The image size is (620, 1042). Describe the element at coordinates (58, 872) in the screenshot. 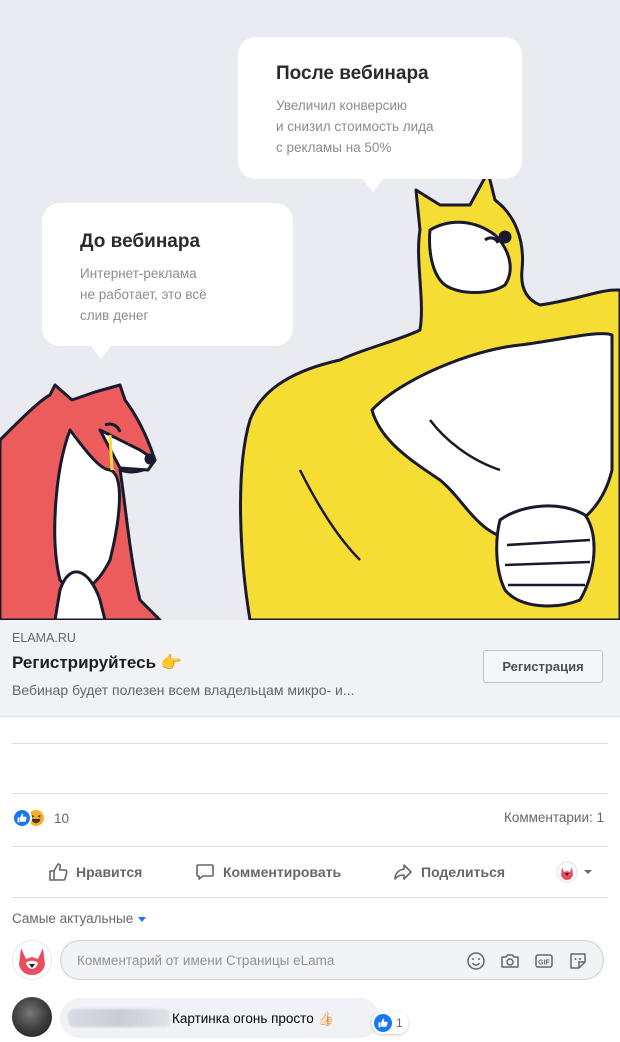

I see `thumbs-up-icon` at that location.